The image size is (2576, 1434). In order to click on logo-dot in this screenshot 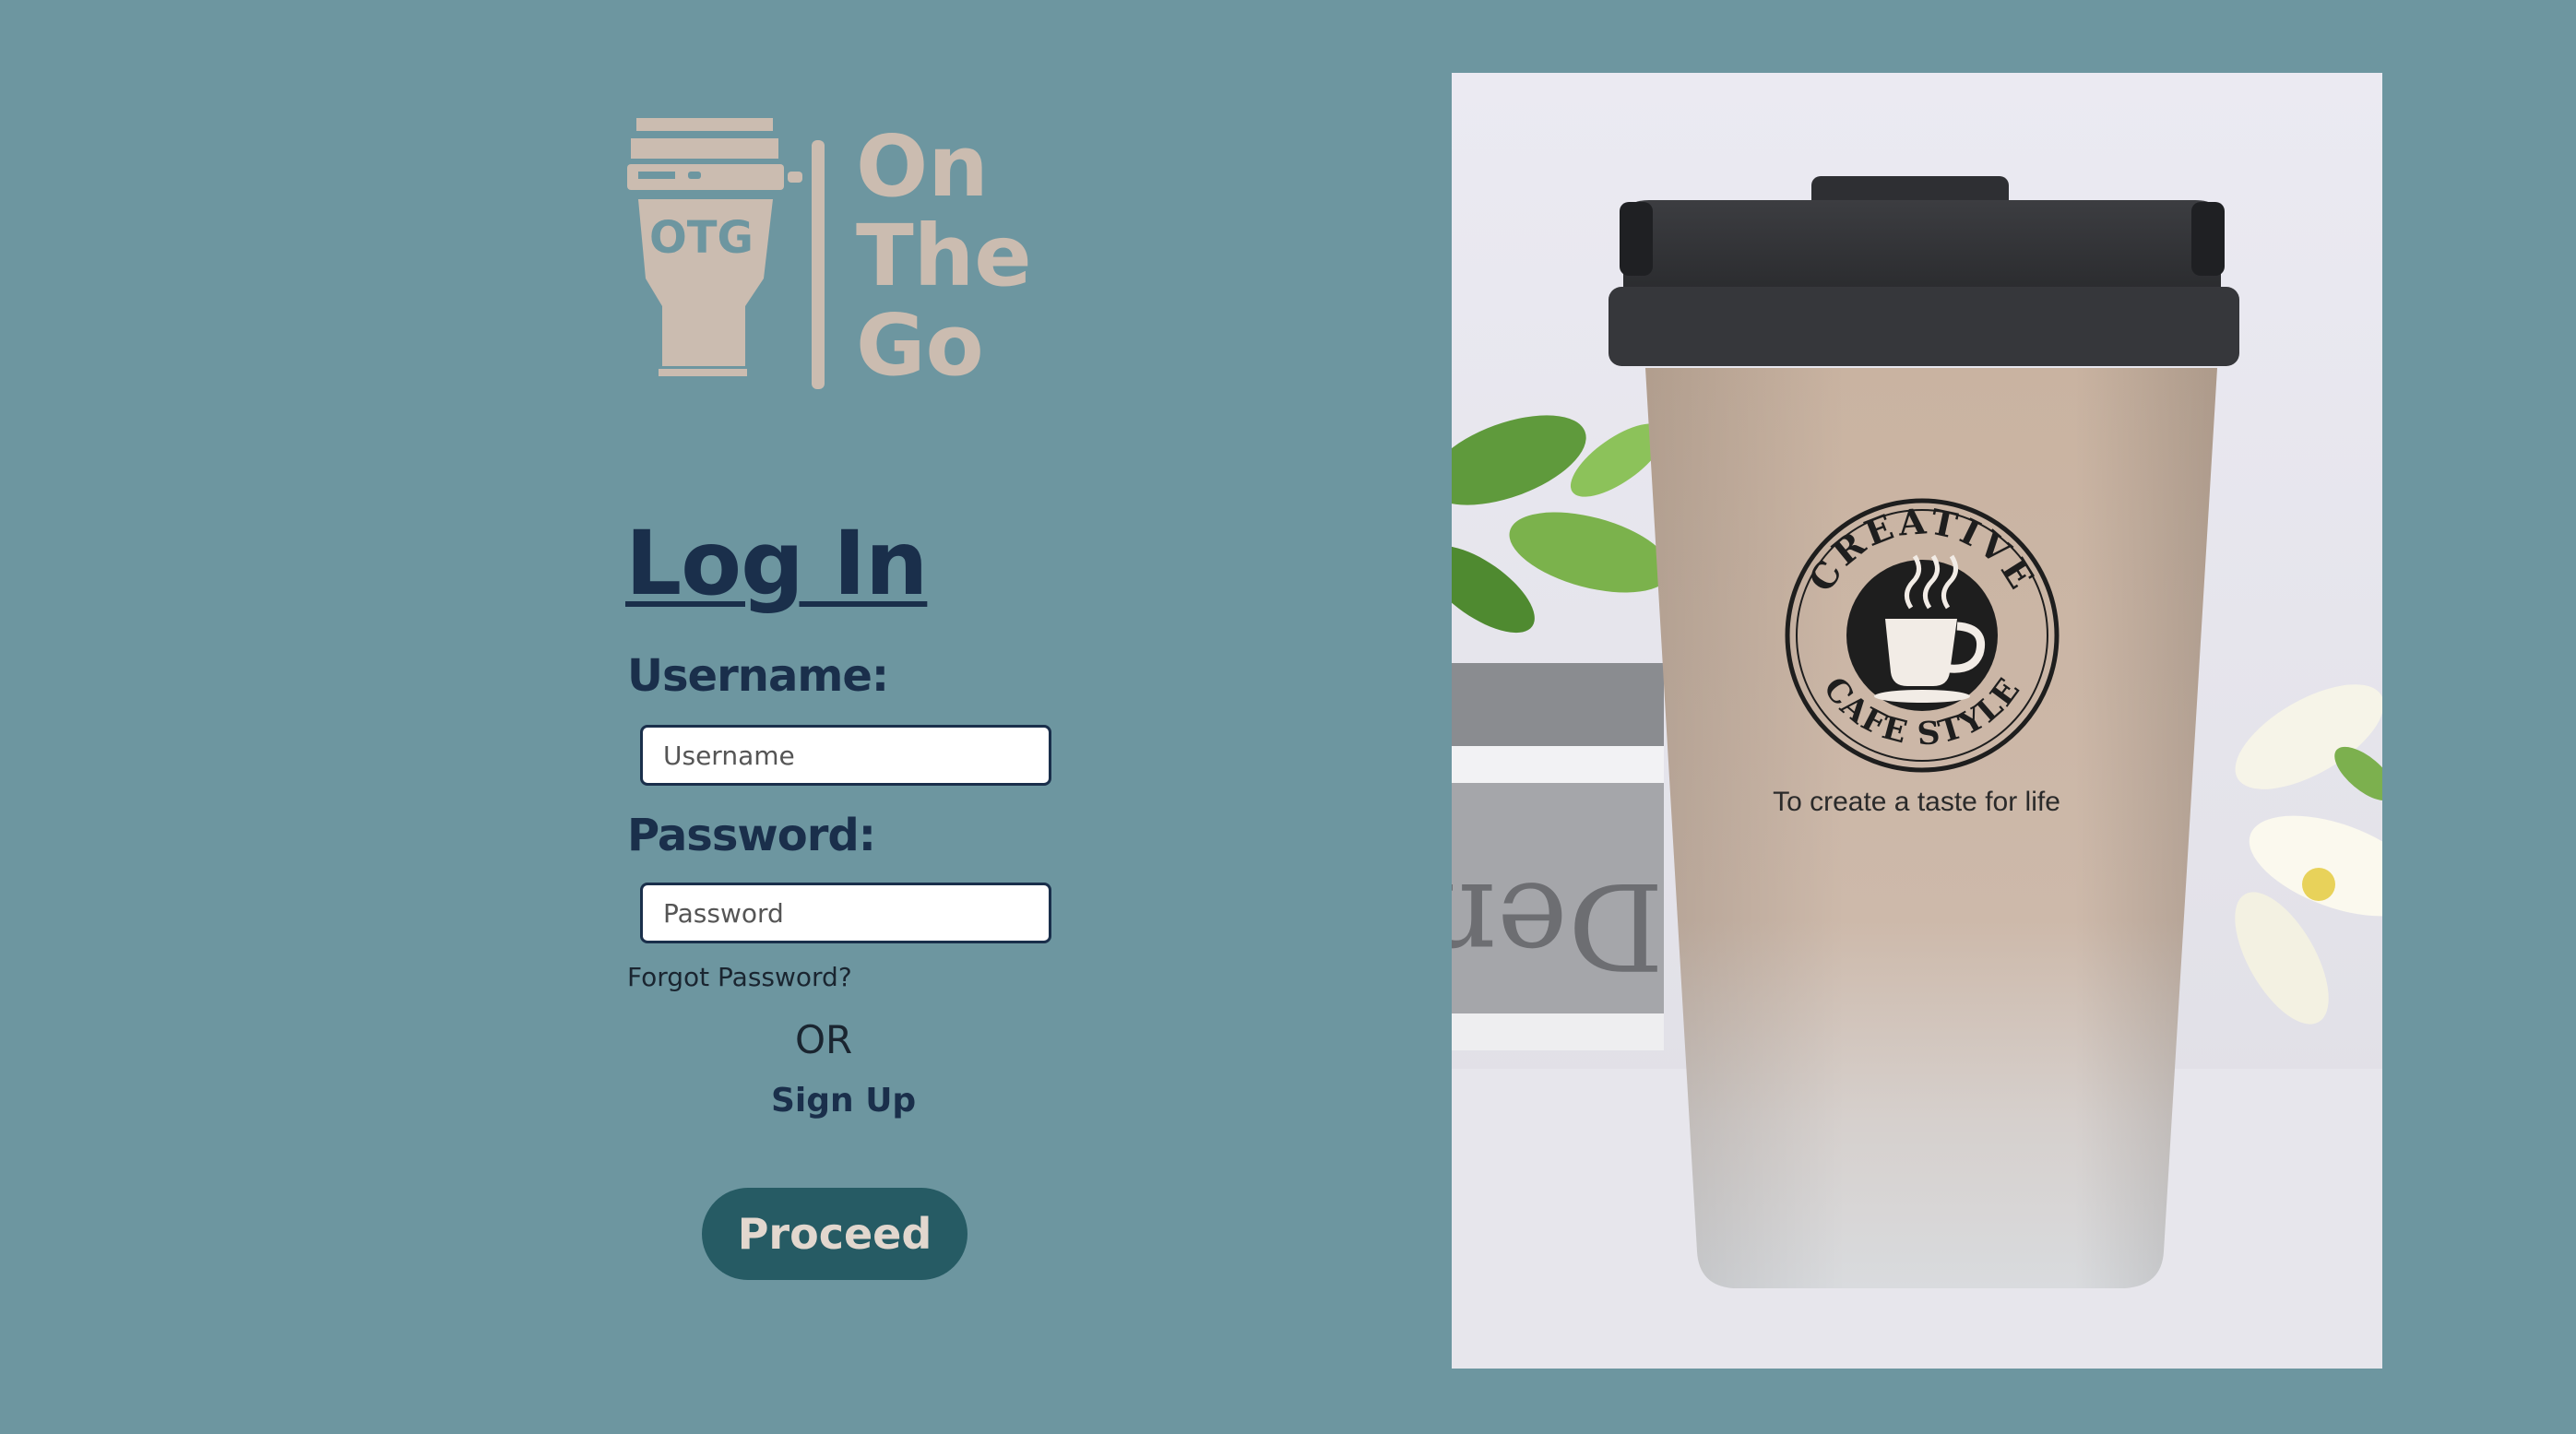, I will do `click(795, 177)`.